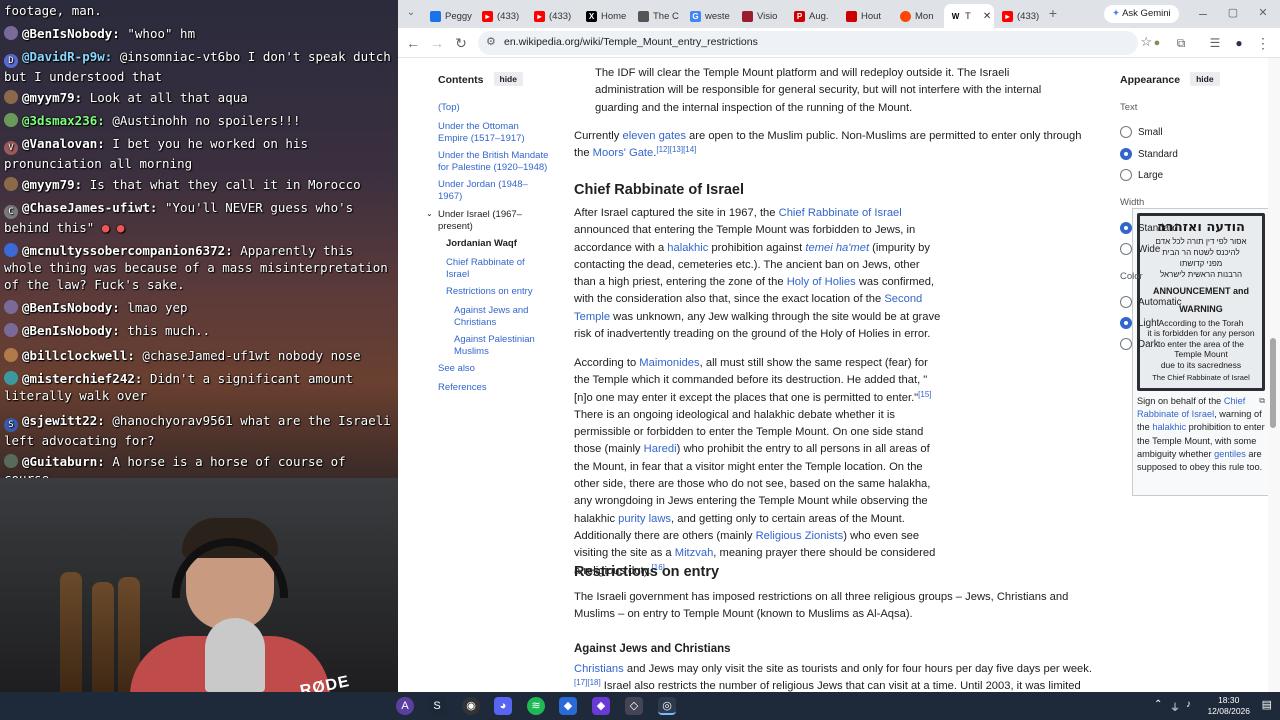 Image resolution: width=1280 pixels, height=720 pixels. Describe the element at coordinates (437, 43) in the screenshot. I see `forward-icon: →` at that location.